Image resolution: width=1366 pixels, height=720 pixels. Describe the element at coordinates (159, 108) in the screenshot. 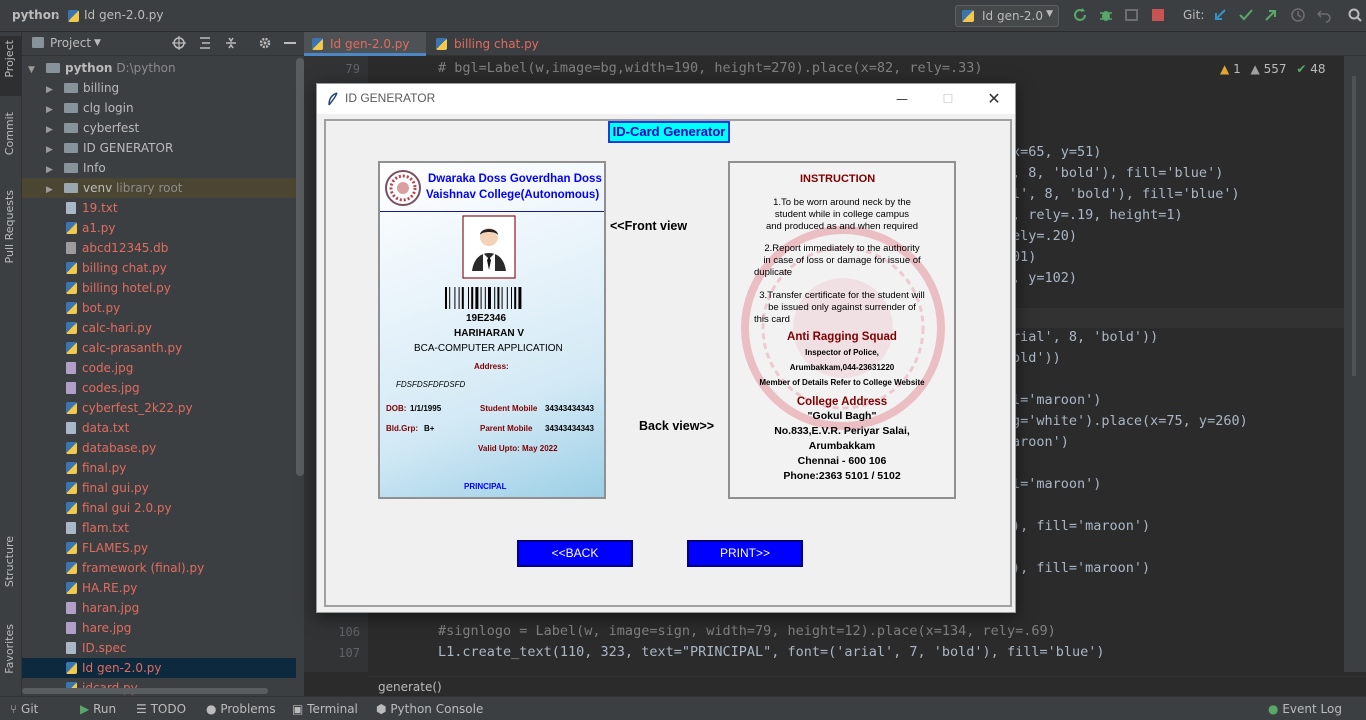

I see `tree-folder: ▶ clg login` at that location.